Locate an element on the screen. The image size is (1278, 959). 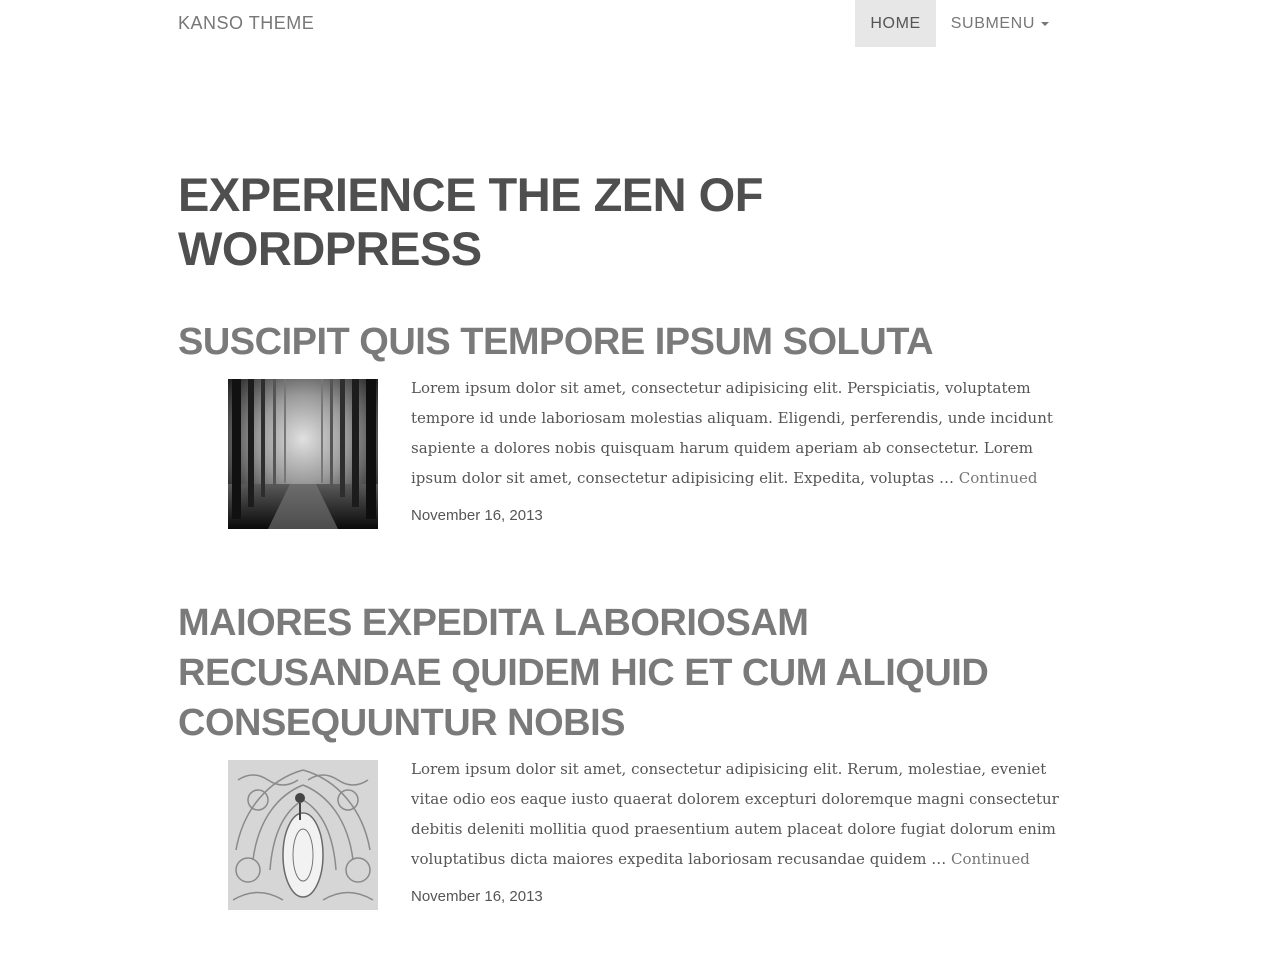
forest-image is located at coordinates (303, 454).